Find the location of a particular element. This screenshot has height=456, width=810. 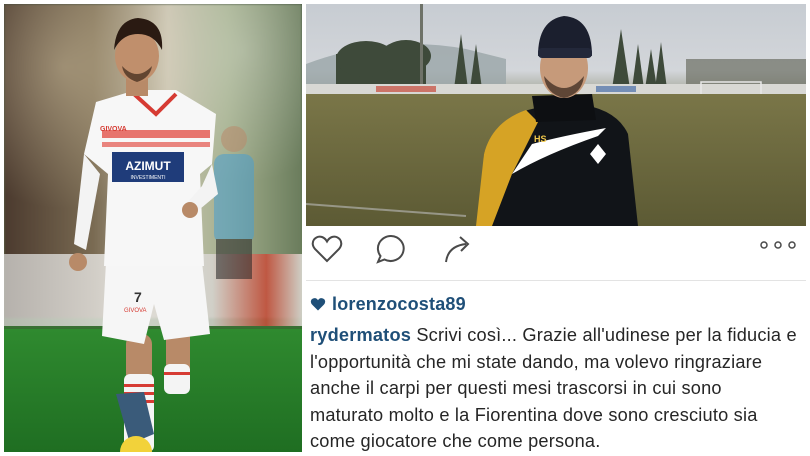

shirt-sponsor-sub-label: INVESTIMENTI is located at coordinates (147, 178).